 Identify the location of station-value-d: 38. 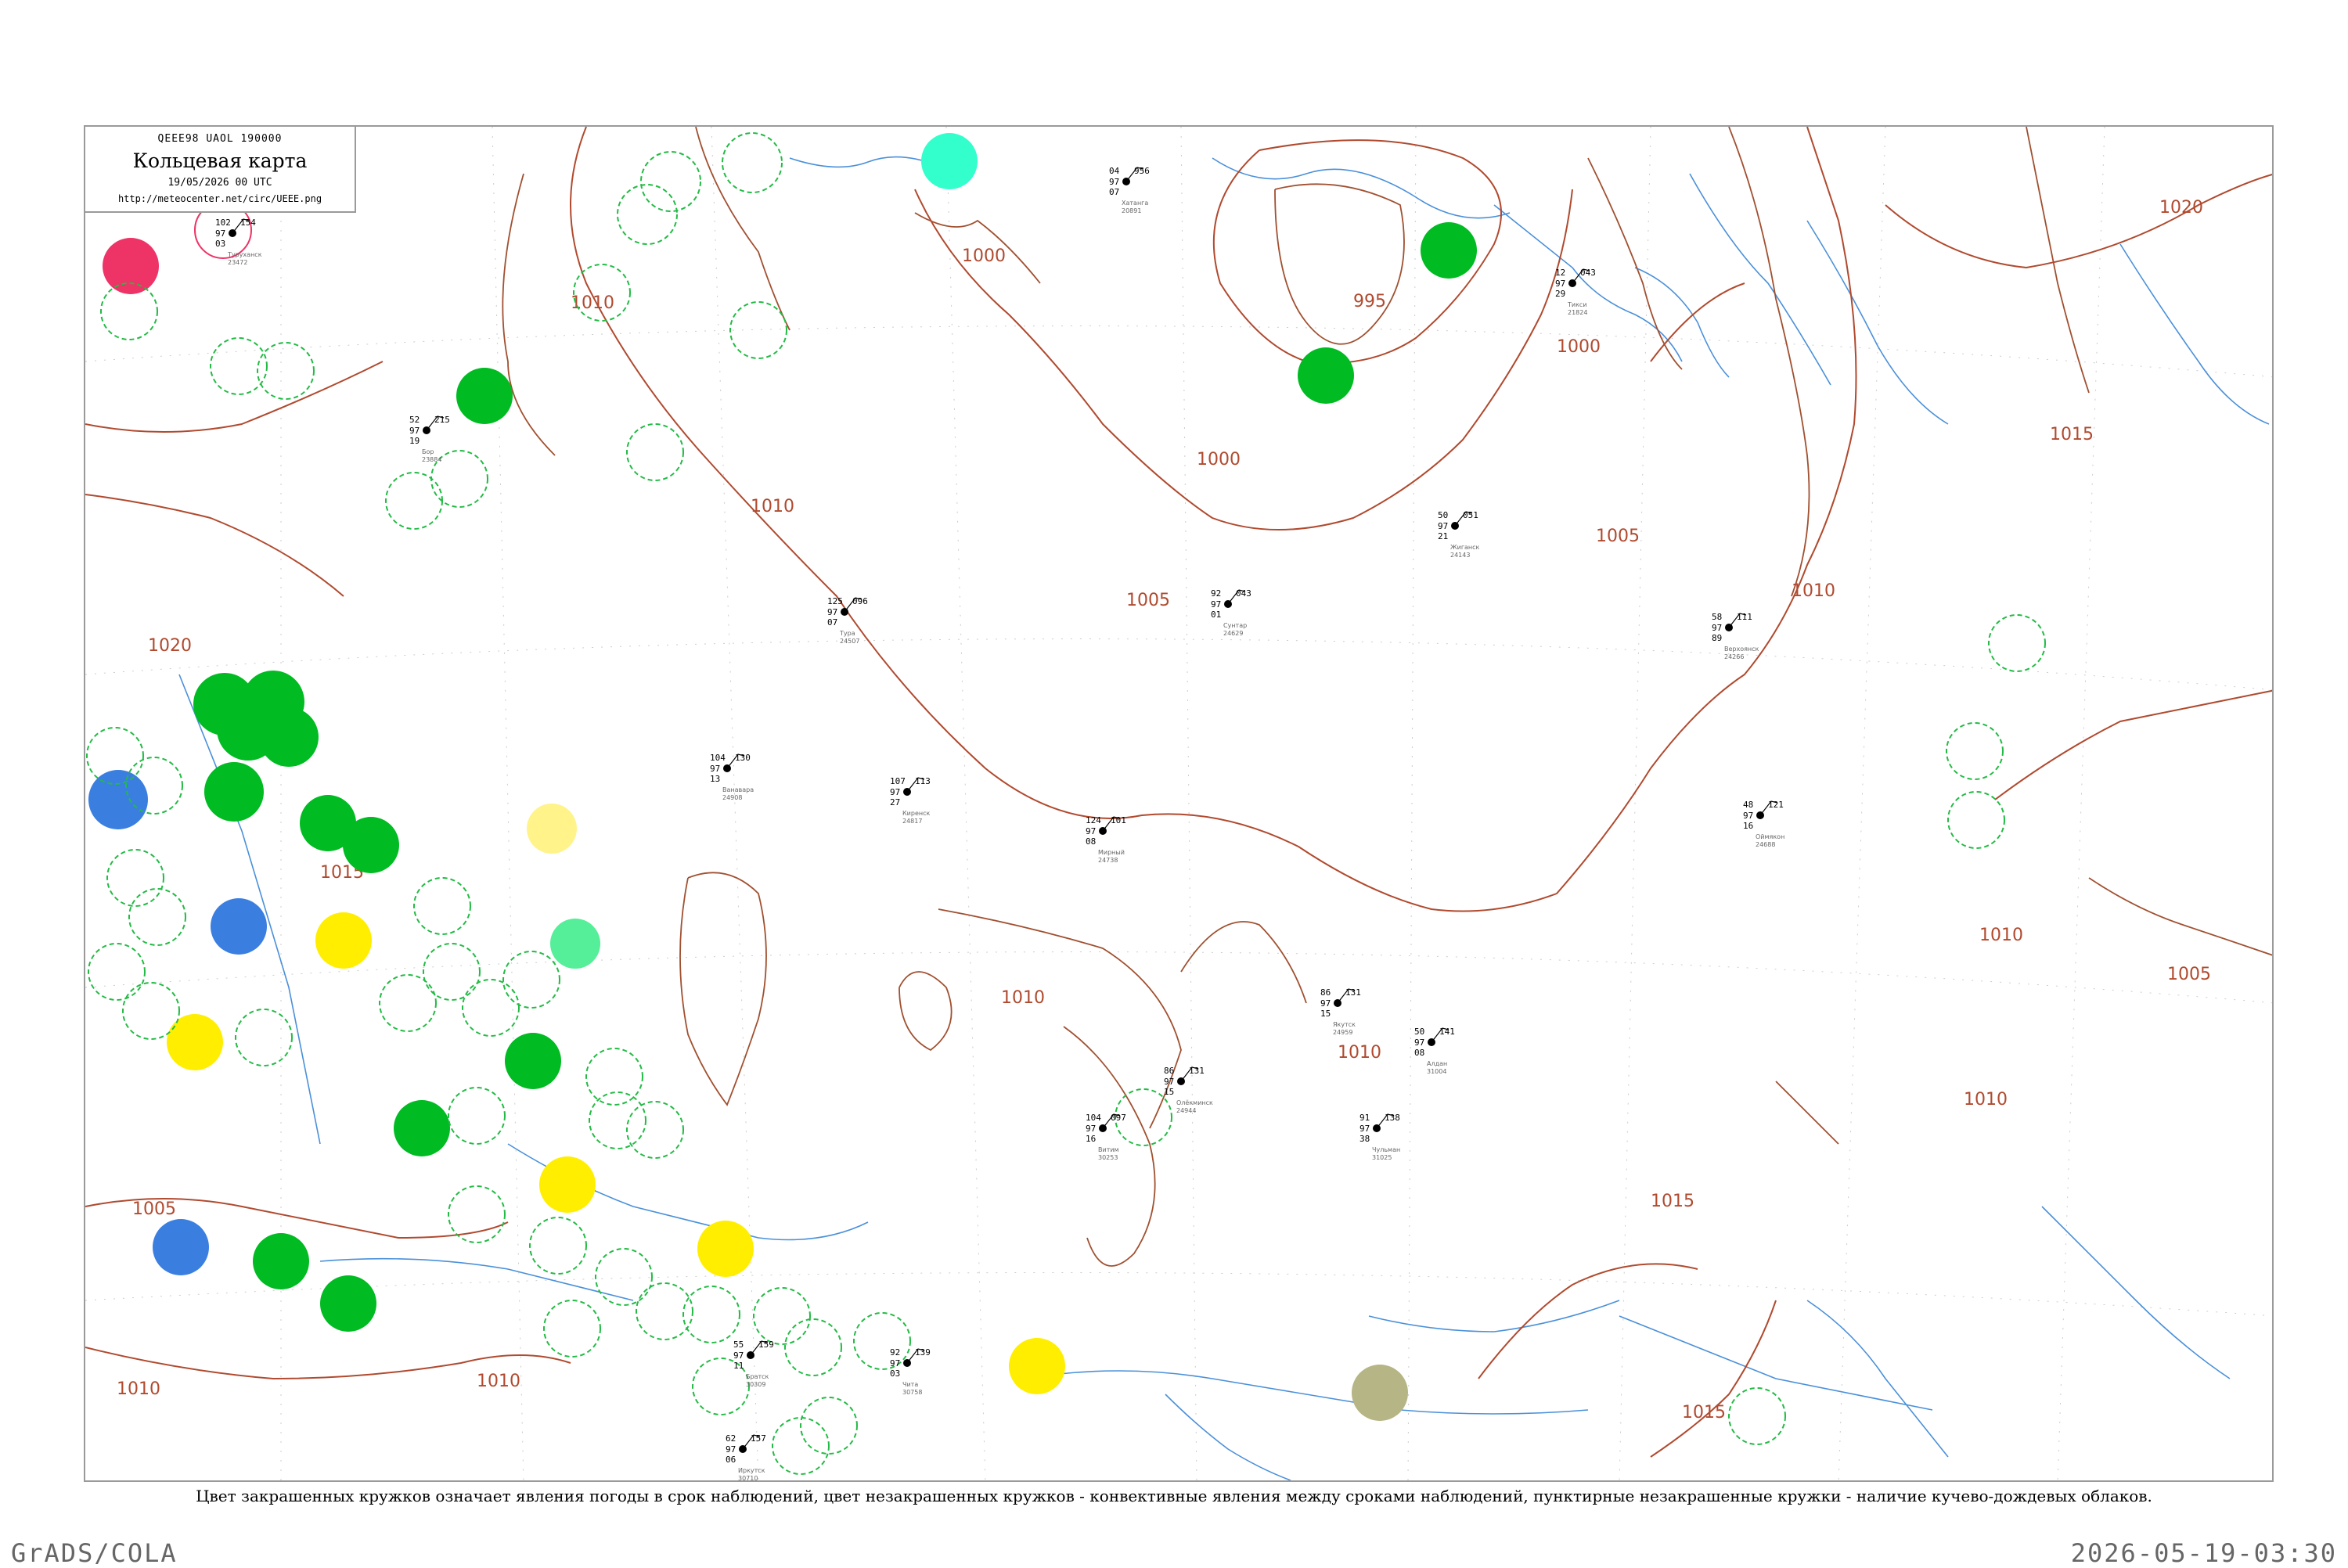
(1364, 1139).